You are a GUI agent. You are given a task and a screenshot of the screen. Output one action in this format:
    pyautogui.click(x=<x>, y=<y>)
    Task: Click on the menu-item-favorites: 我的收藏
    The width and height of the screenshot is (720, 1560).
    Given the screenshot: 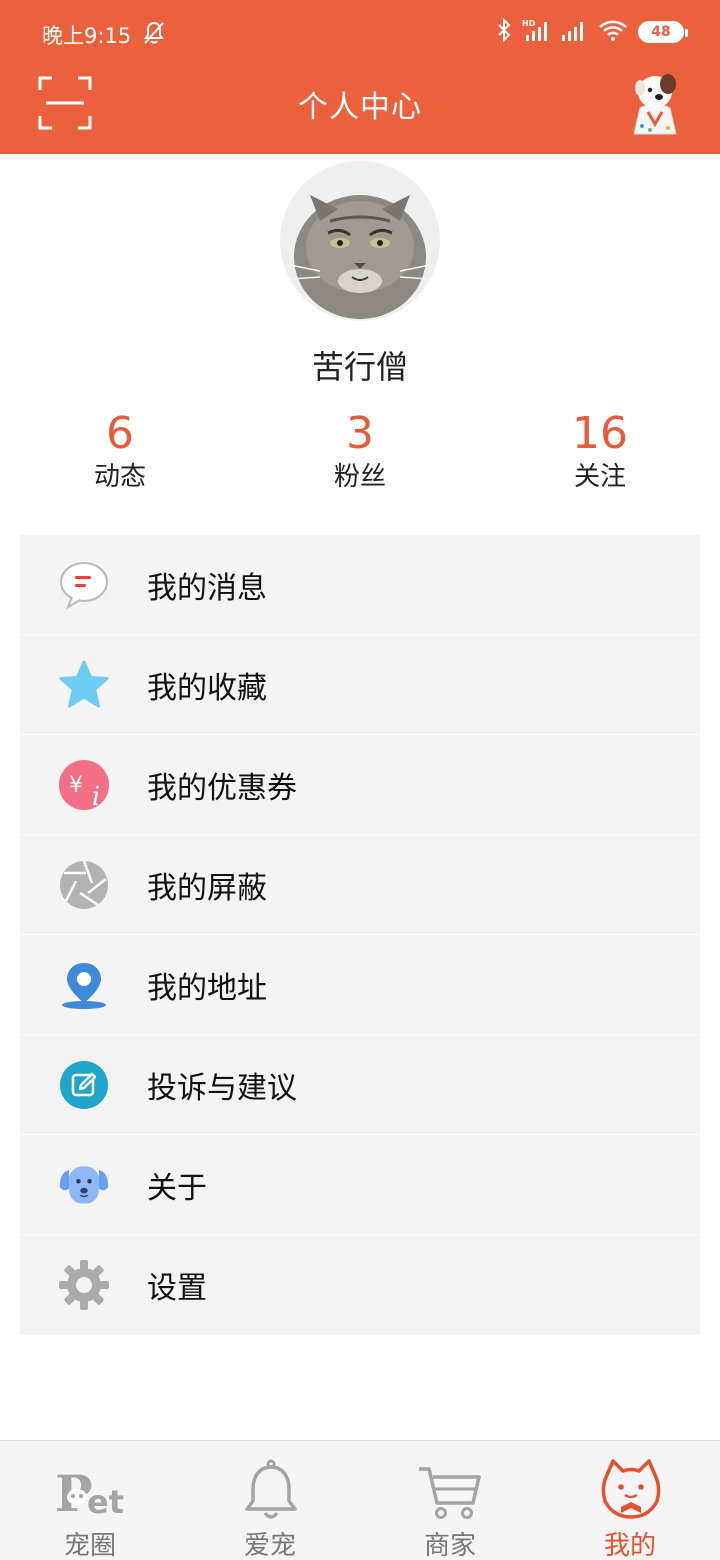 What is the action you would take?
    pyautogui.click(x=360, y=685)
    